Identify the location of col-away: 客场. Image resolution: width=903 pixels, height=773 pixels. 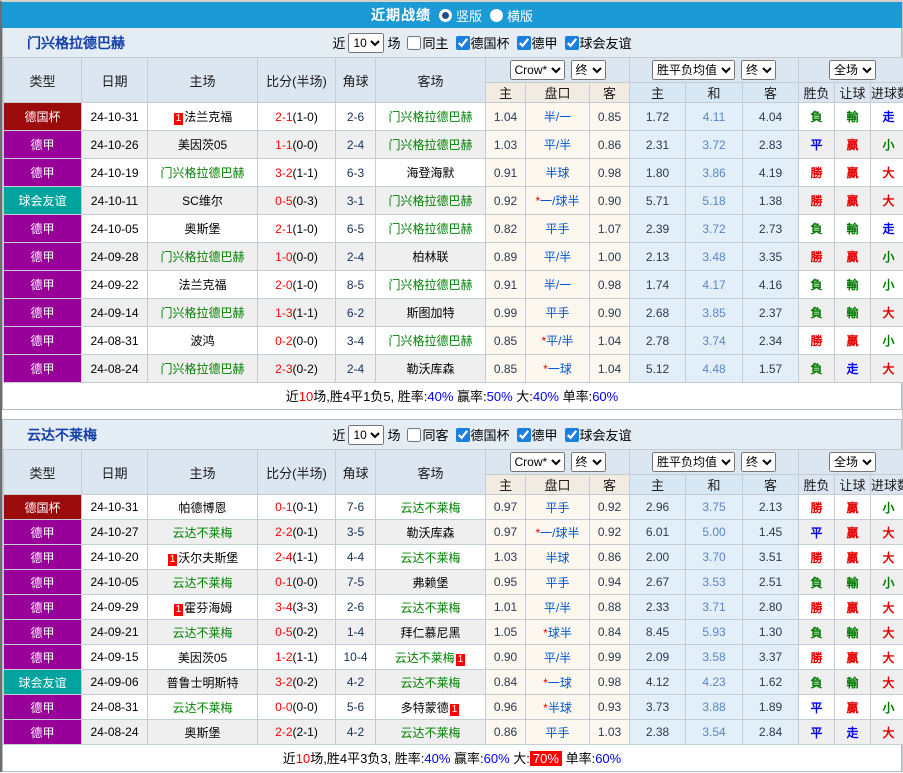
(430, 472).